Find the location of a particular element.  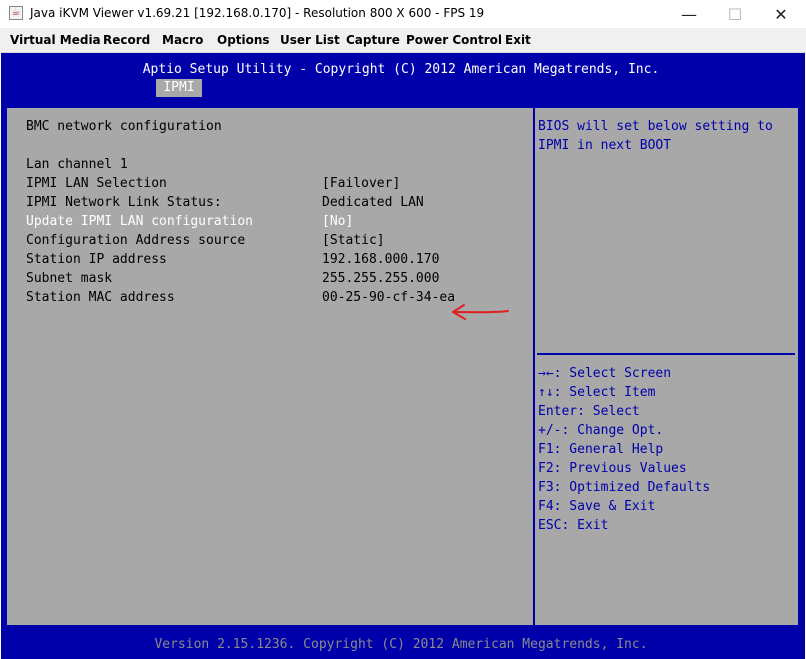

key-hint: F2: Previous Values is located at coordinates (612, 468).